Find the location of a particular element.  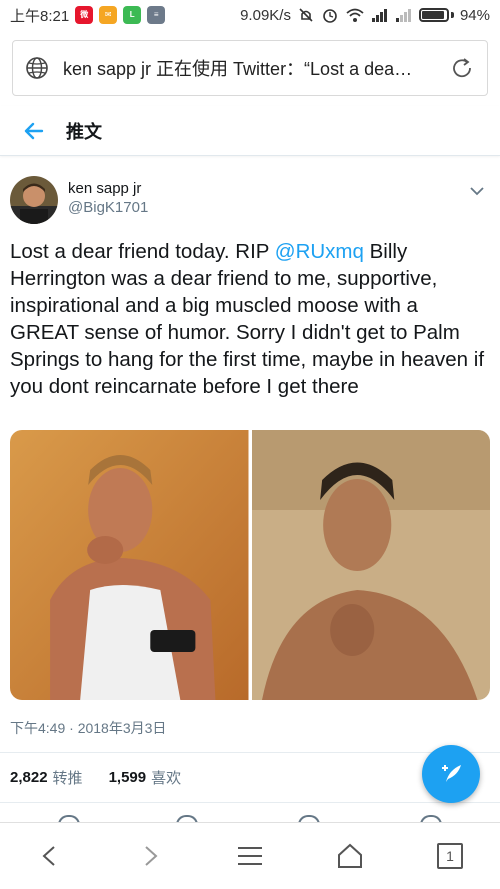

tabs-button: 1 is located at coordinates (450, 856).